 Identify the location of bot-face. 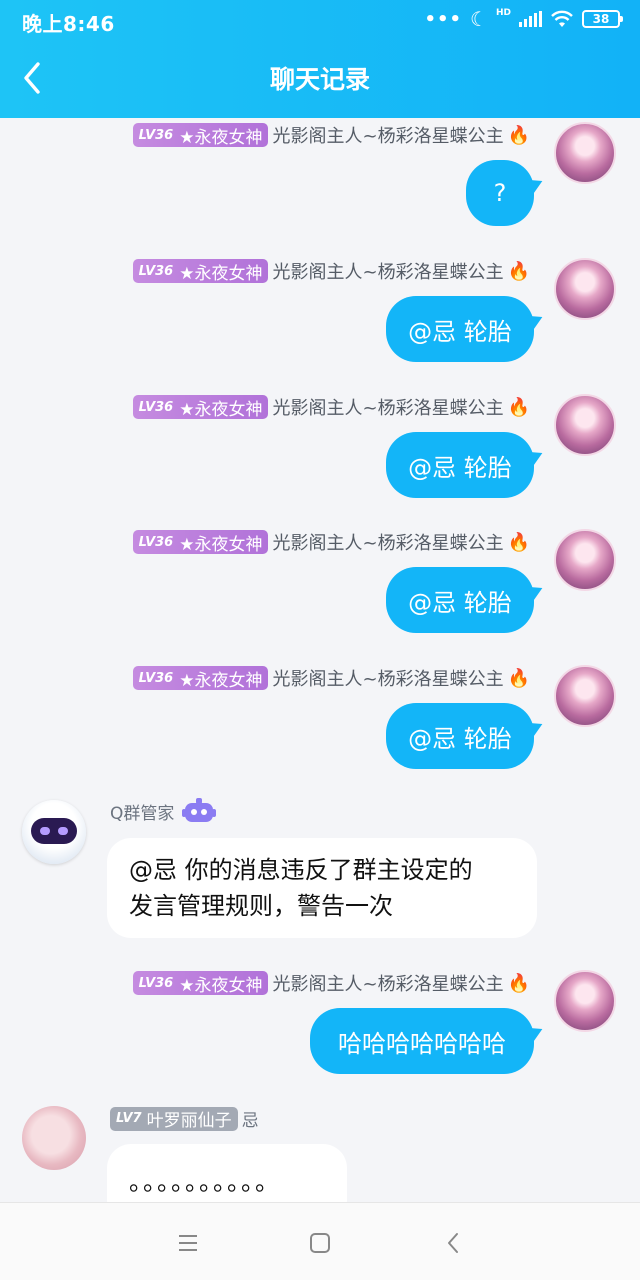
(54, 831).